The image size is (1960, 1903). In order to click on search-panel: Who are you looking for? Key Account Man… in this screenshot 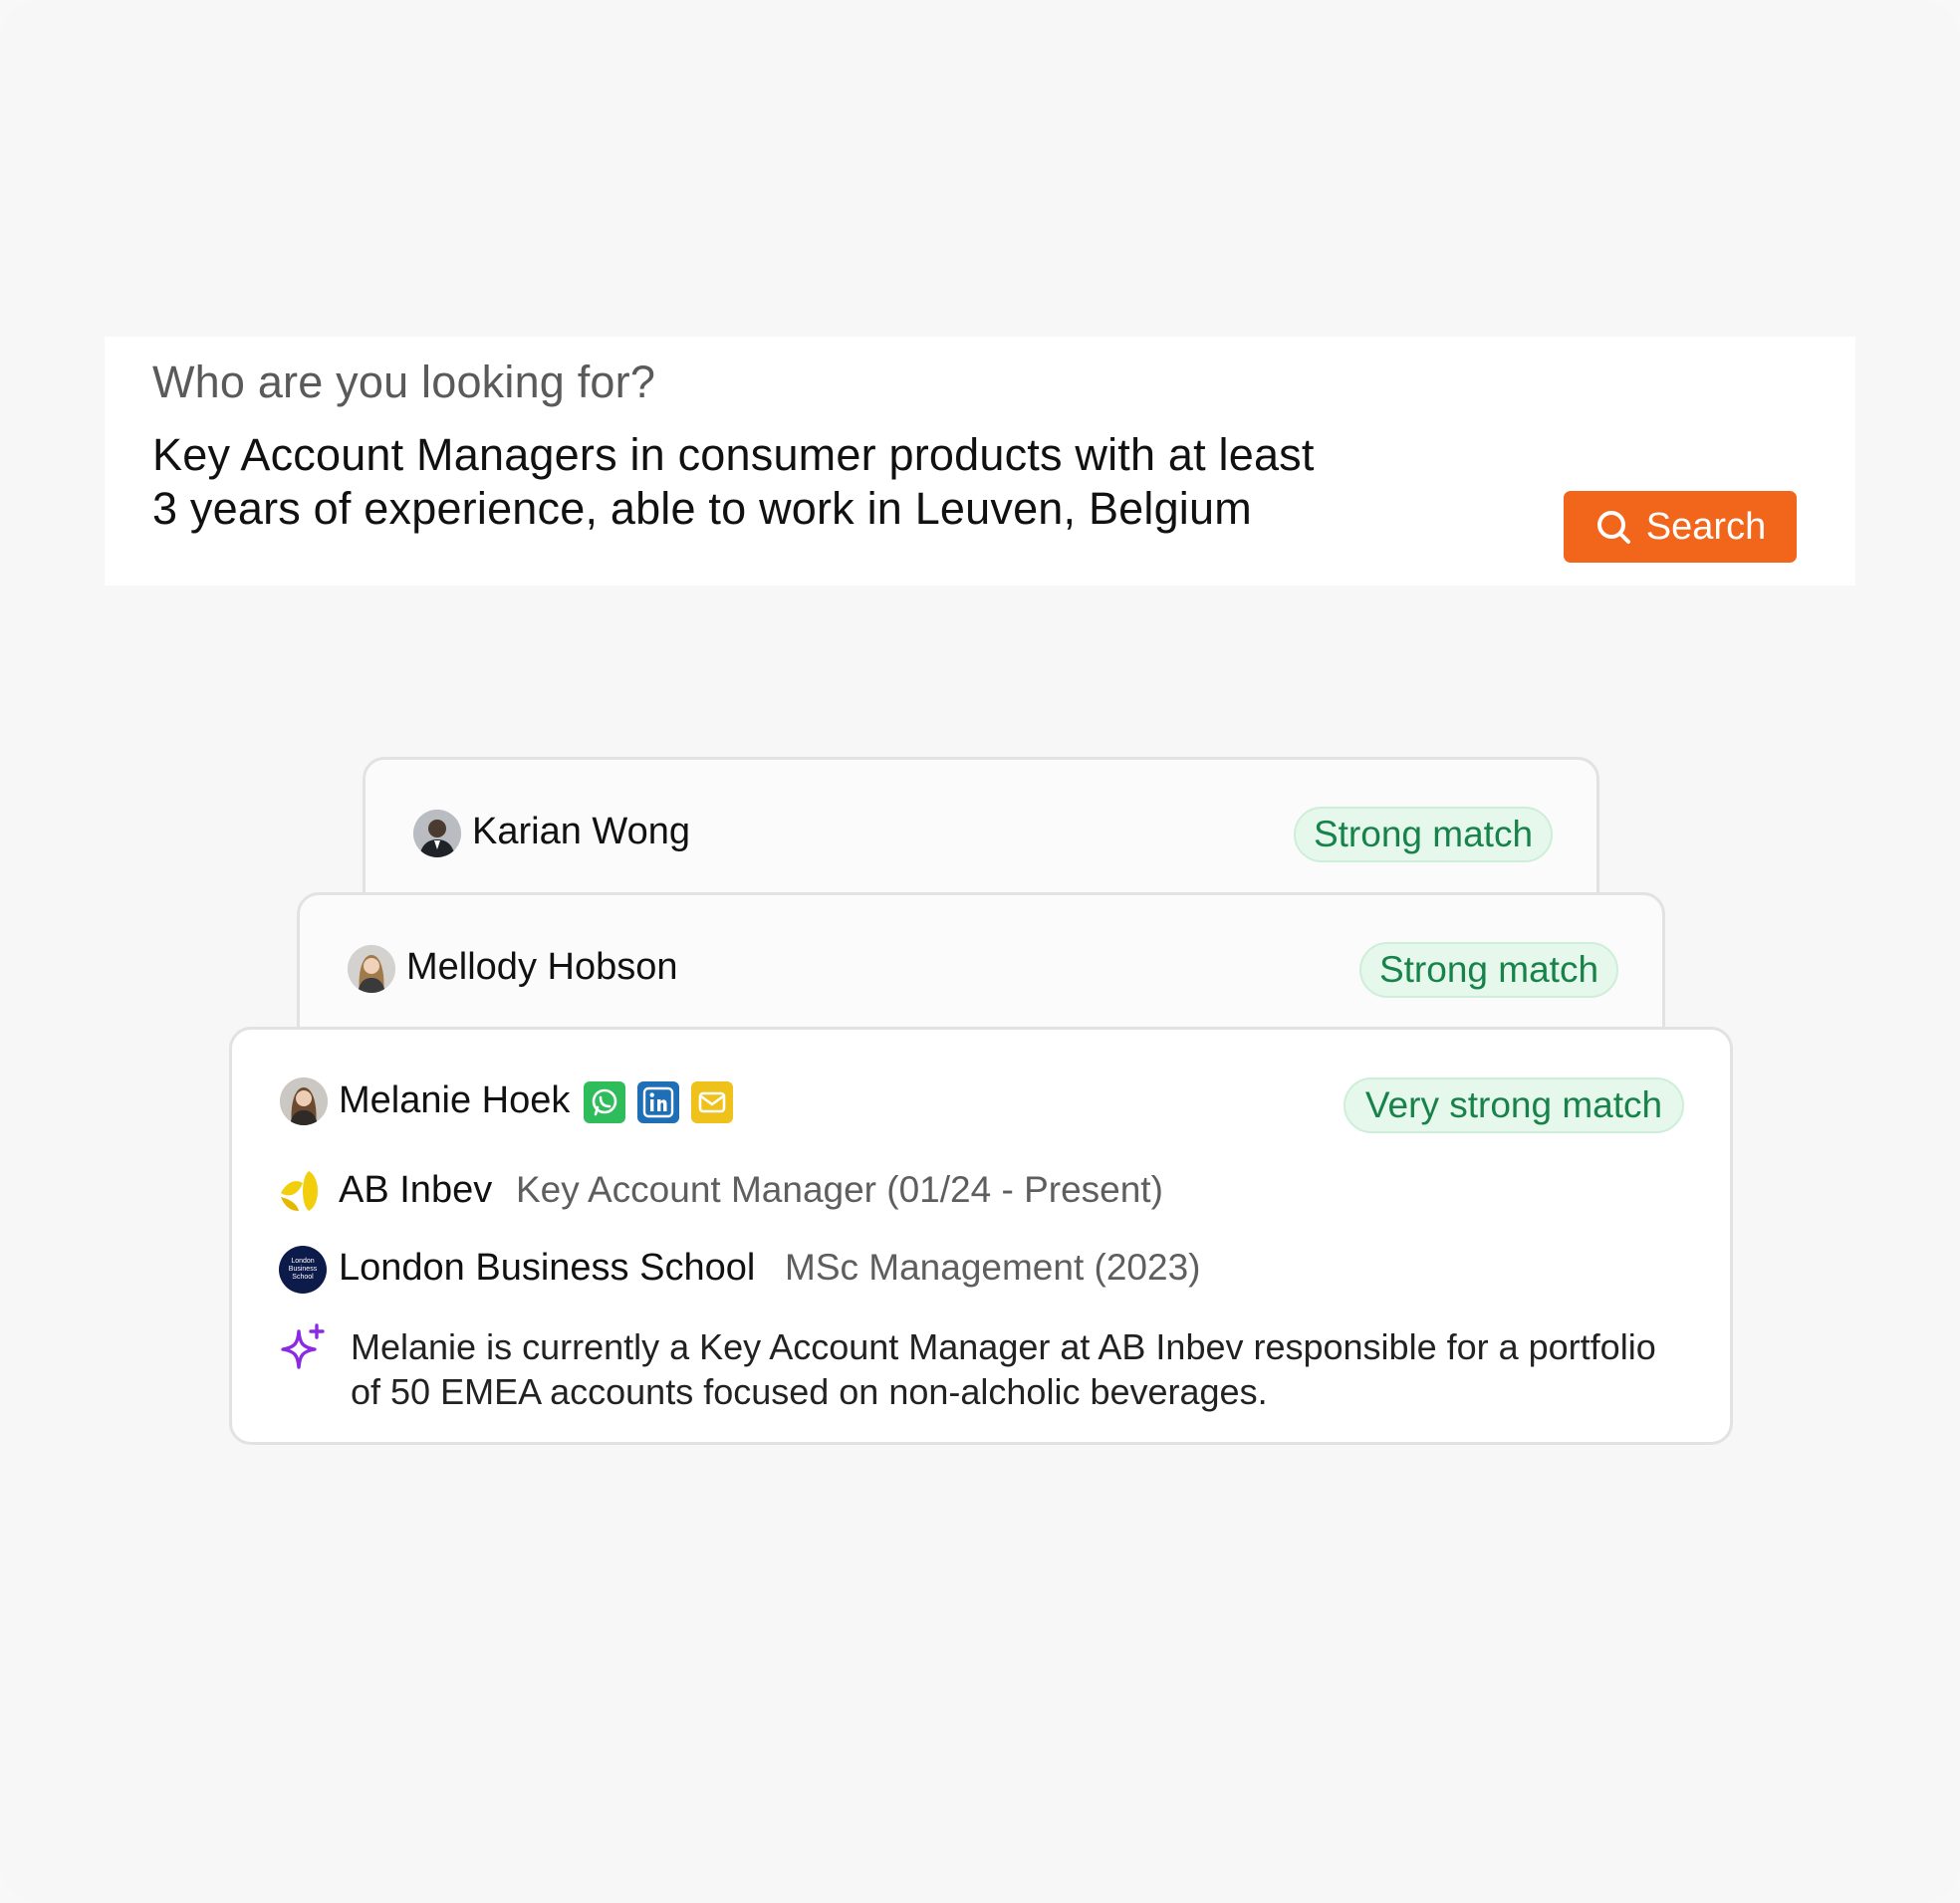, I will do `click(980, 461)`.